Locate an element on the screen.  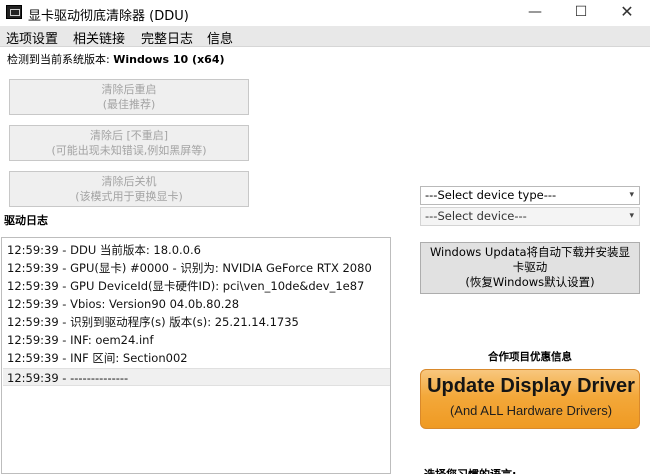
clean-and-restart-button: 清除后重启 (最佳推荐) is located at coordinates (129, 97).